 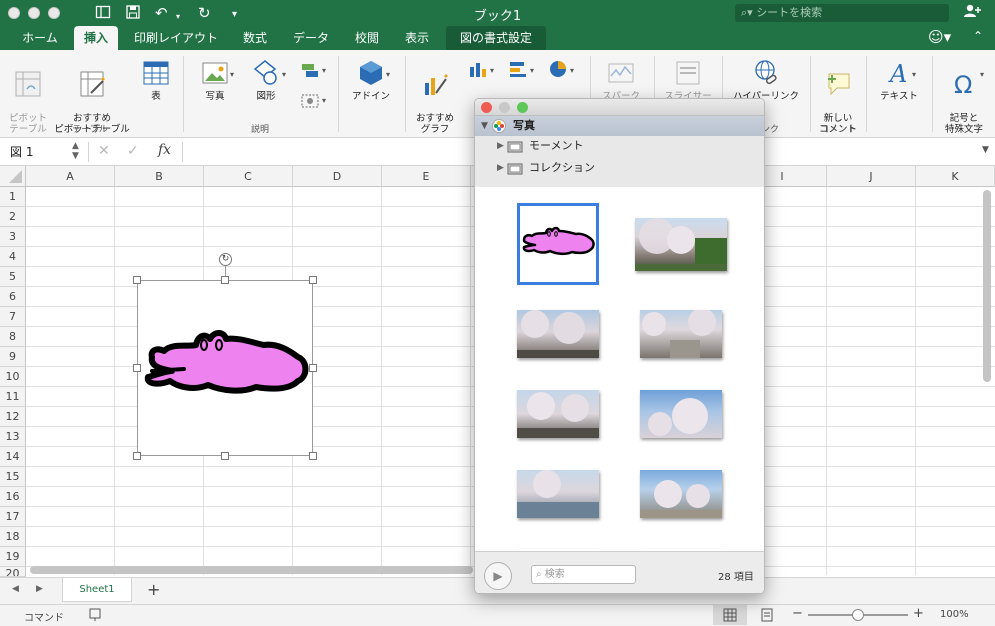 I want to click on smartart-icon, so click(x=311, y=72).